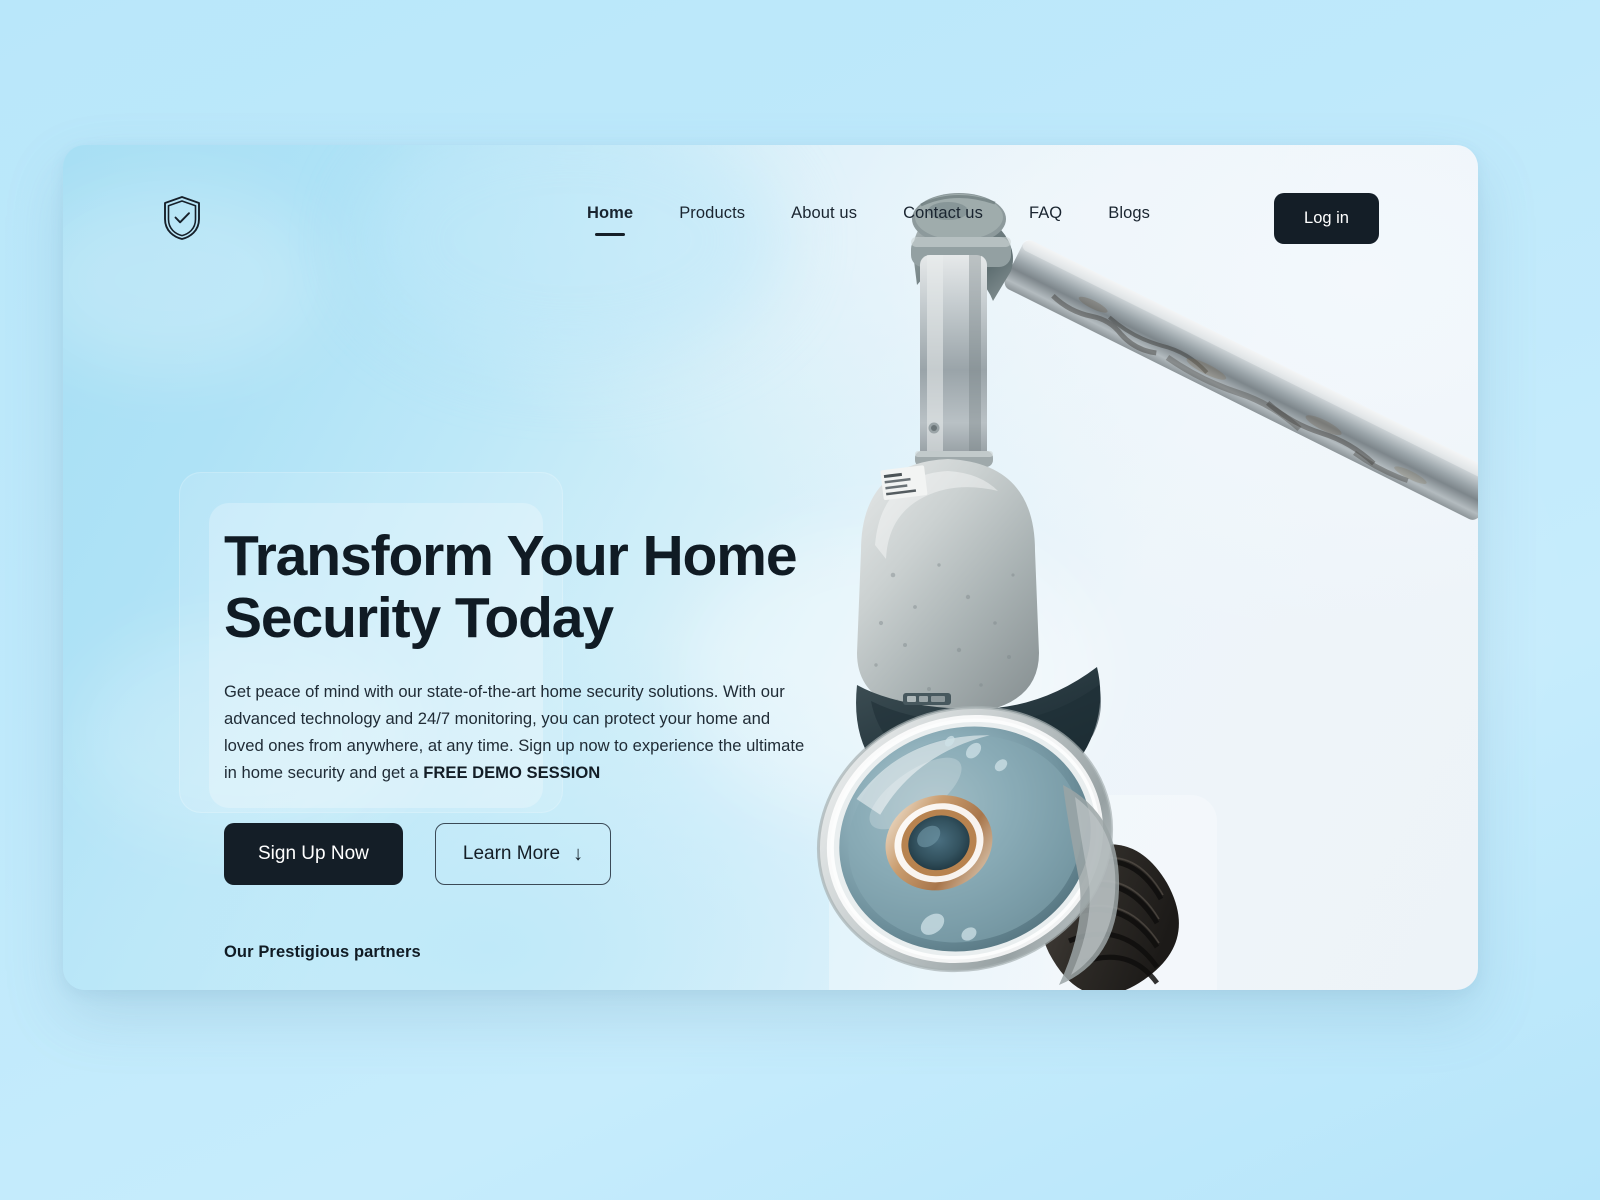 The image size is (1600, 1200). I want to click on nav-item-contact-us: Contact us, so click(943, 218).